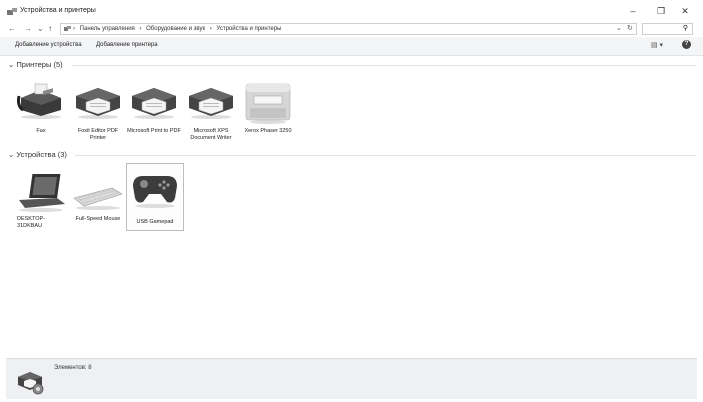  I want to click on keyboard-icon, so click(98, 198).